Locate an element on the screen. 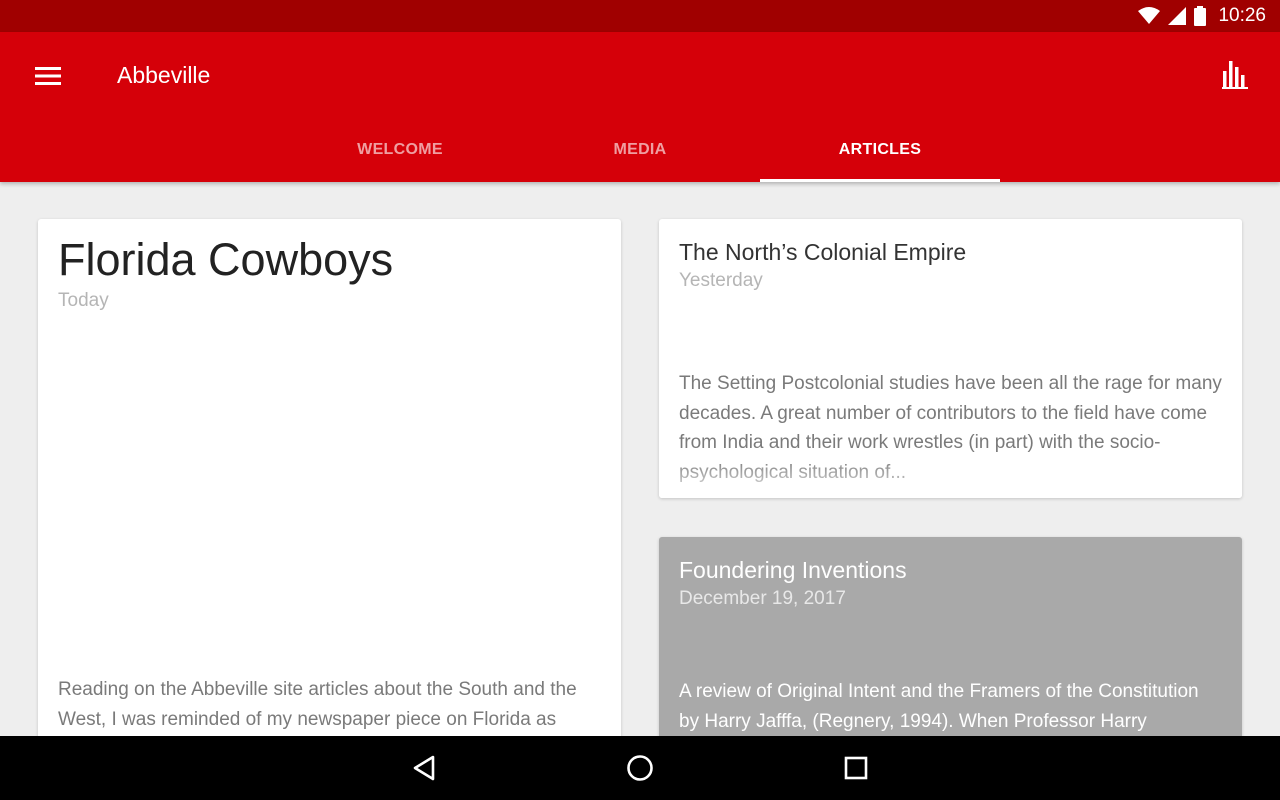 Image resolution: width=1280 pixels, height=800 pixels. app-title: Abbeville is located at coordinates (164, 75).